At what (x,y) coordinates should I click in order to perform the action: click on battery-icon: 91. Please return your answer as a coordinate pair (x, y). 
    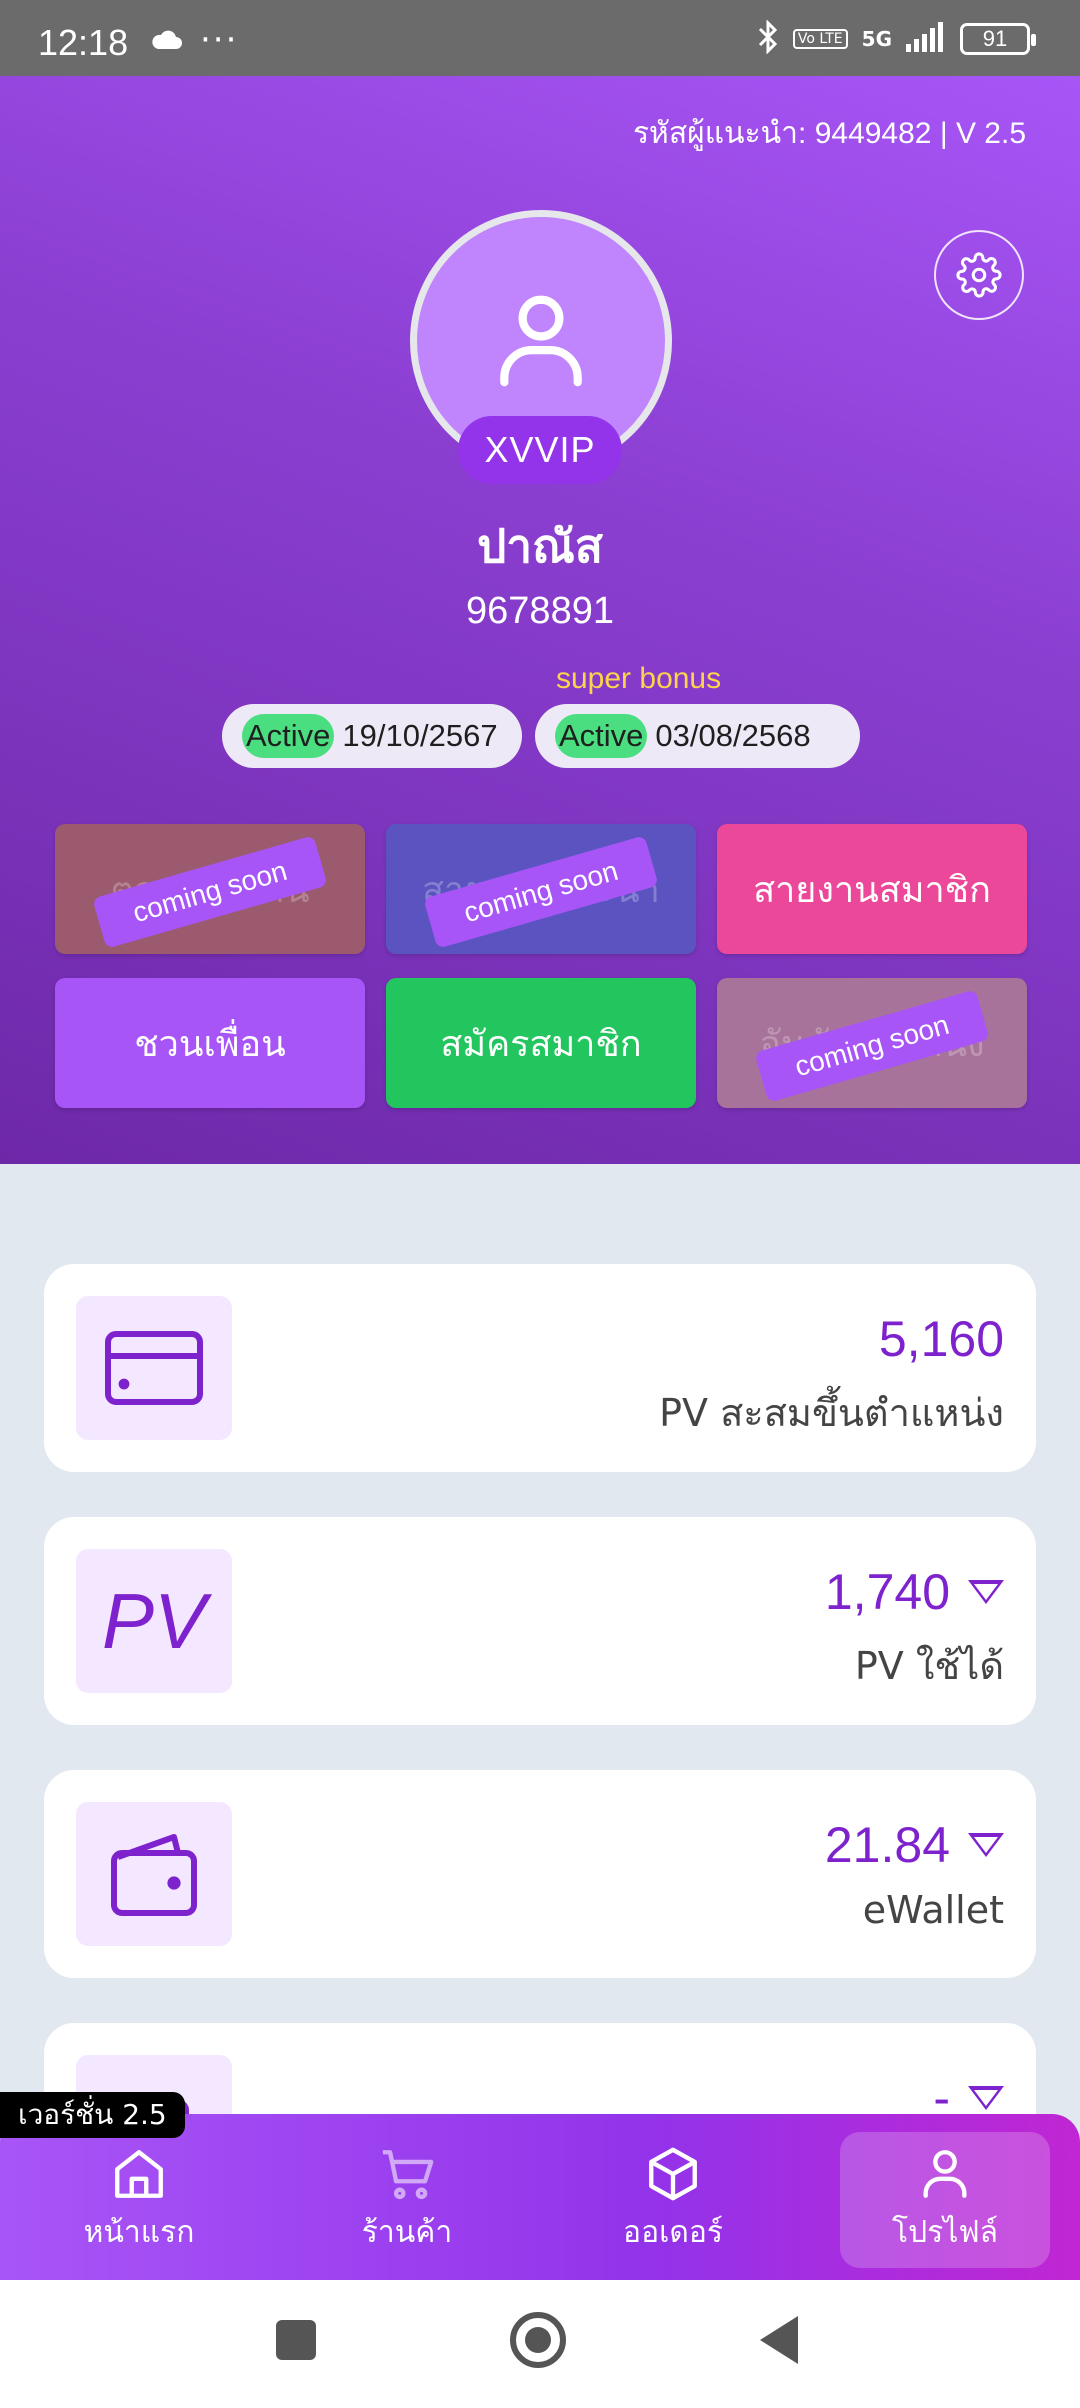
    Looking at the image, I should click on (998, 39).